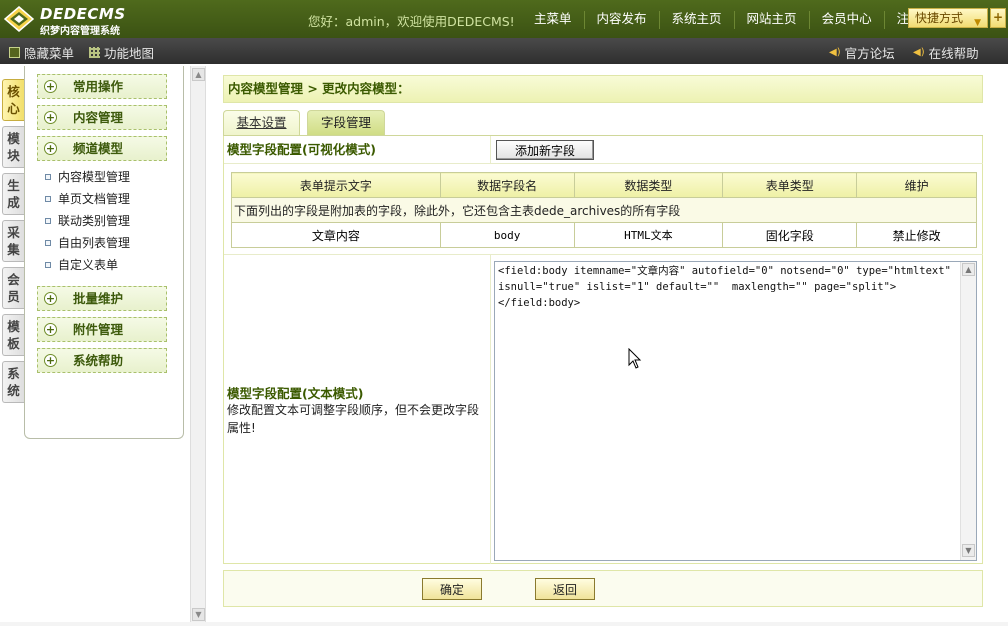  Describe the element at coordinates (939, 18) in the screenshot. I see `quick-menu-label: 快捷方式` at that location.